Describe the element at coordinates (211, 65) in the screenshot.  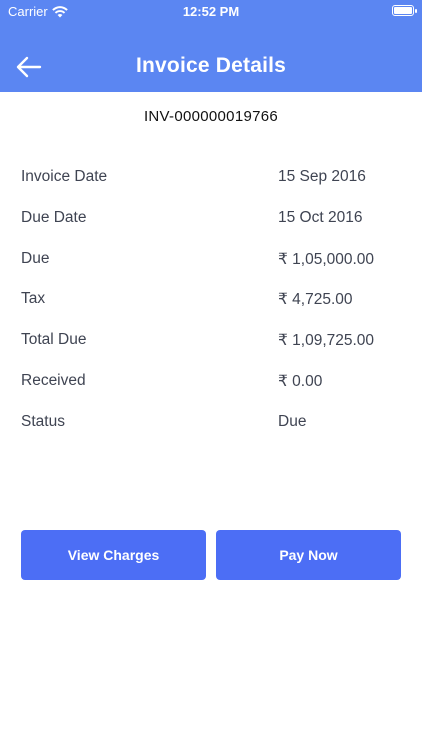
I see `page-title: Invoice Details` at that location.